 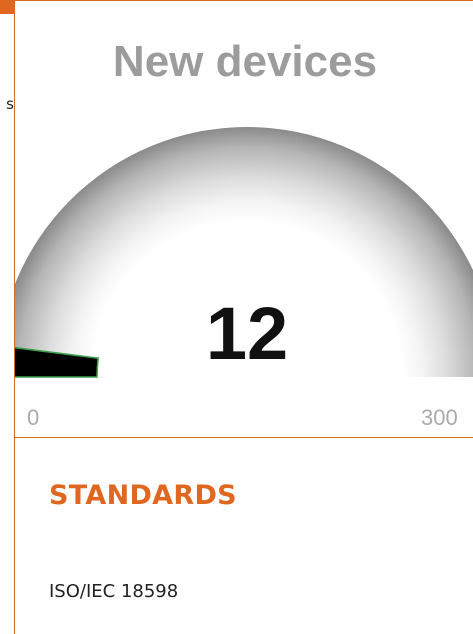 What do you see at coordinates (114, 591) in the screenshot?
I see `standard-item: ISO/IEC 18598` at bounding box center [114, 591].